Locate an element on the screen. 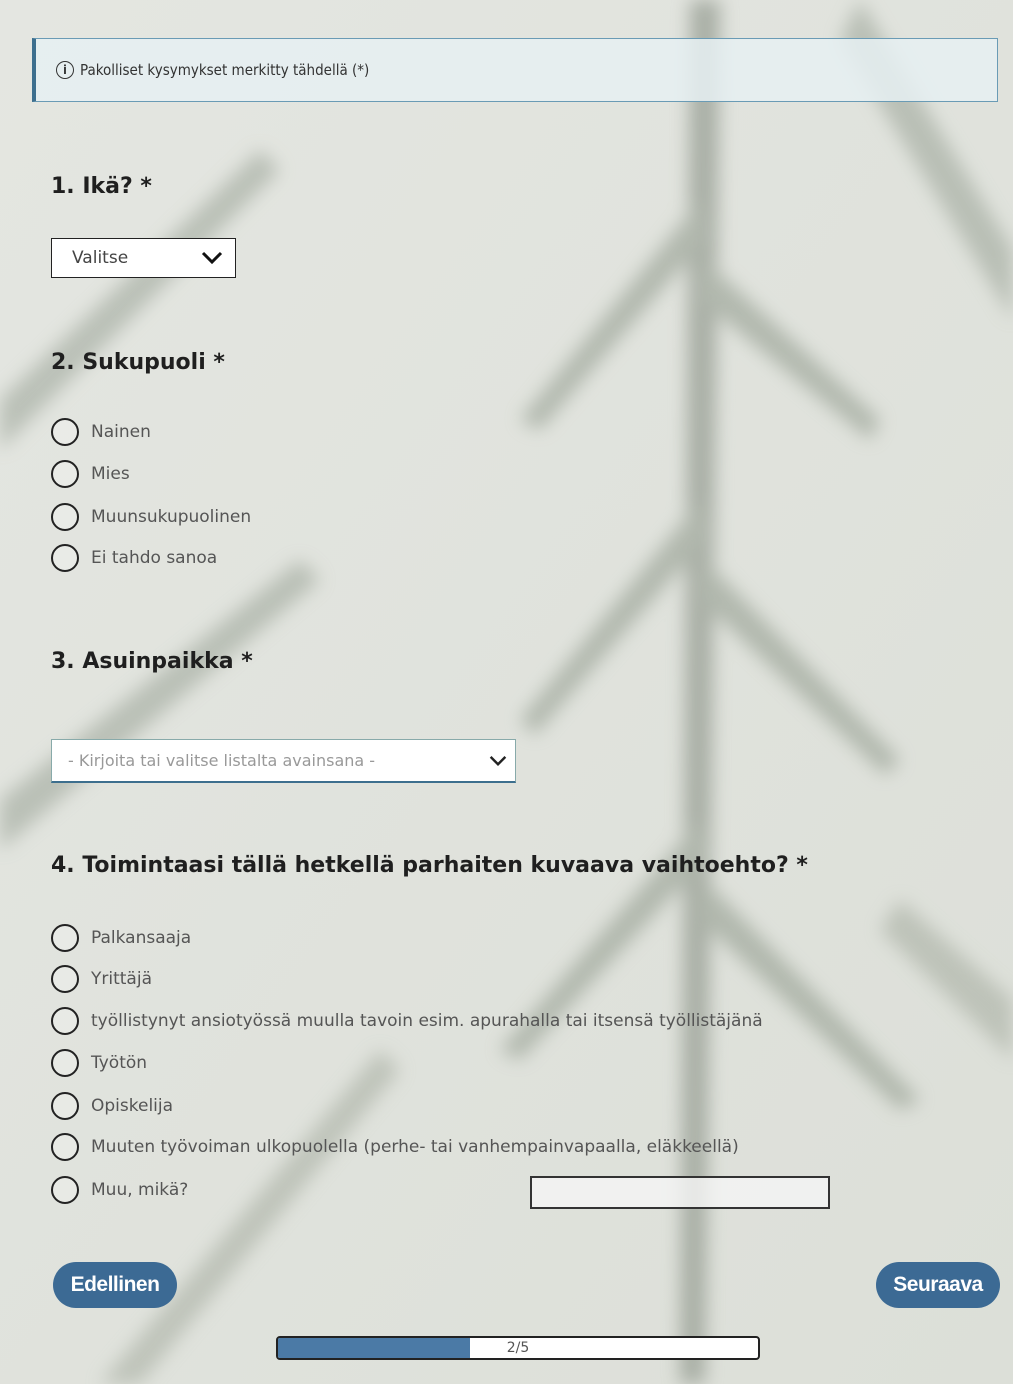  previous-button: Edellinen is located at coordinates (115, 1285).